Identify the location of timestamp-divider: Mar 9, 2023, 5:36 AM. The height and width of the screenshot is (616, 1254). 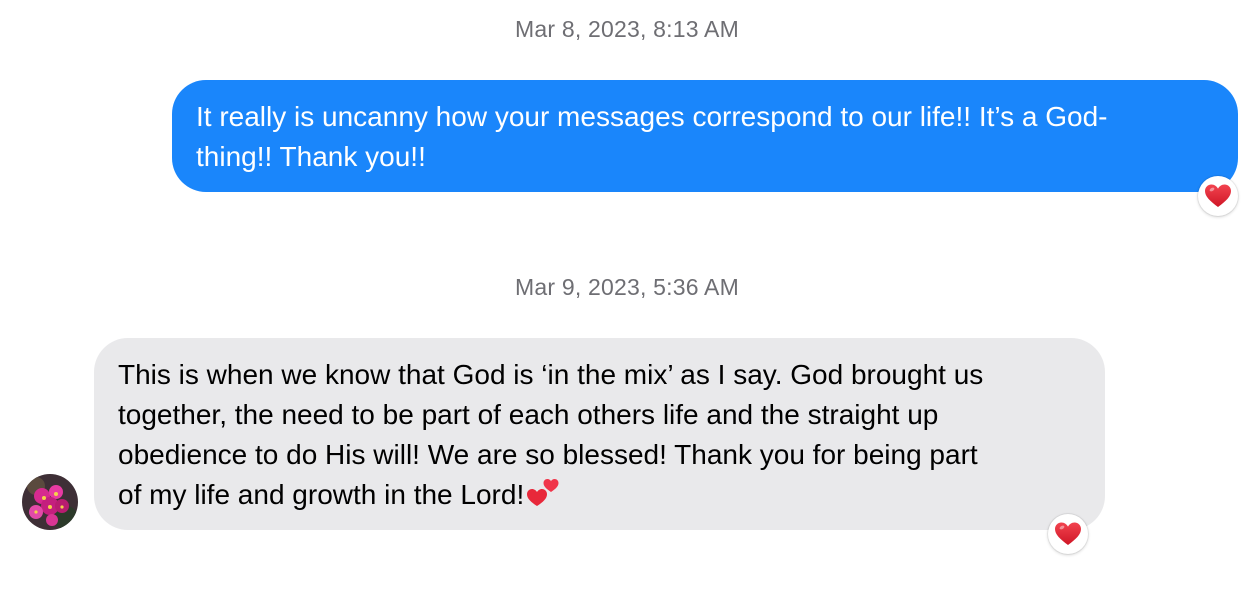
(627, 287).